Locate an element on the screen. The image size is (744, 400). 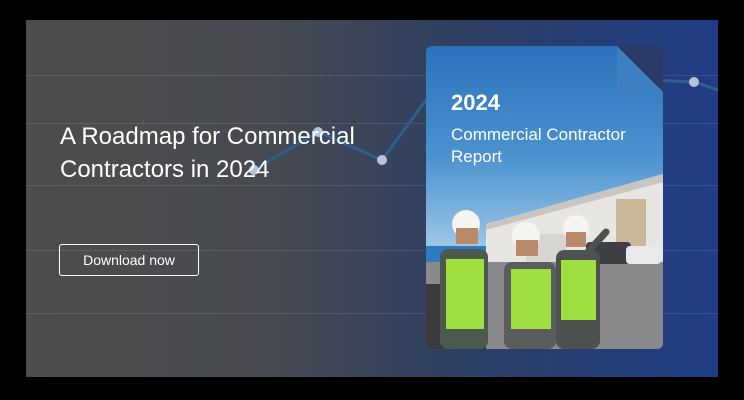
report-cover-fold-shade is located at coordinates (640, 69).